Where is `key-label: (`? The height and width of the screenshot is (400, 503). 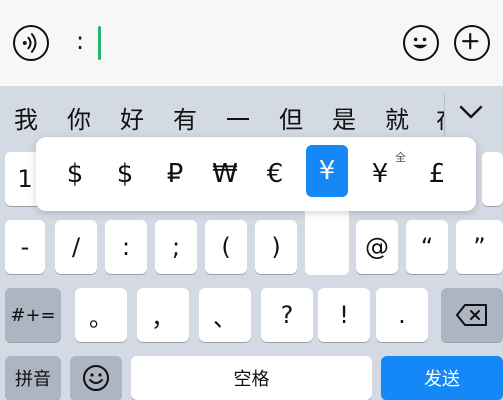 key-label: ( is located at coordinates (226, 247).